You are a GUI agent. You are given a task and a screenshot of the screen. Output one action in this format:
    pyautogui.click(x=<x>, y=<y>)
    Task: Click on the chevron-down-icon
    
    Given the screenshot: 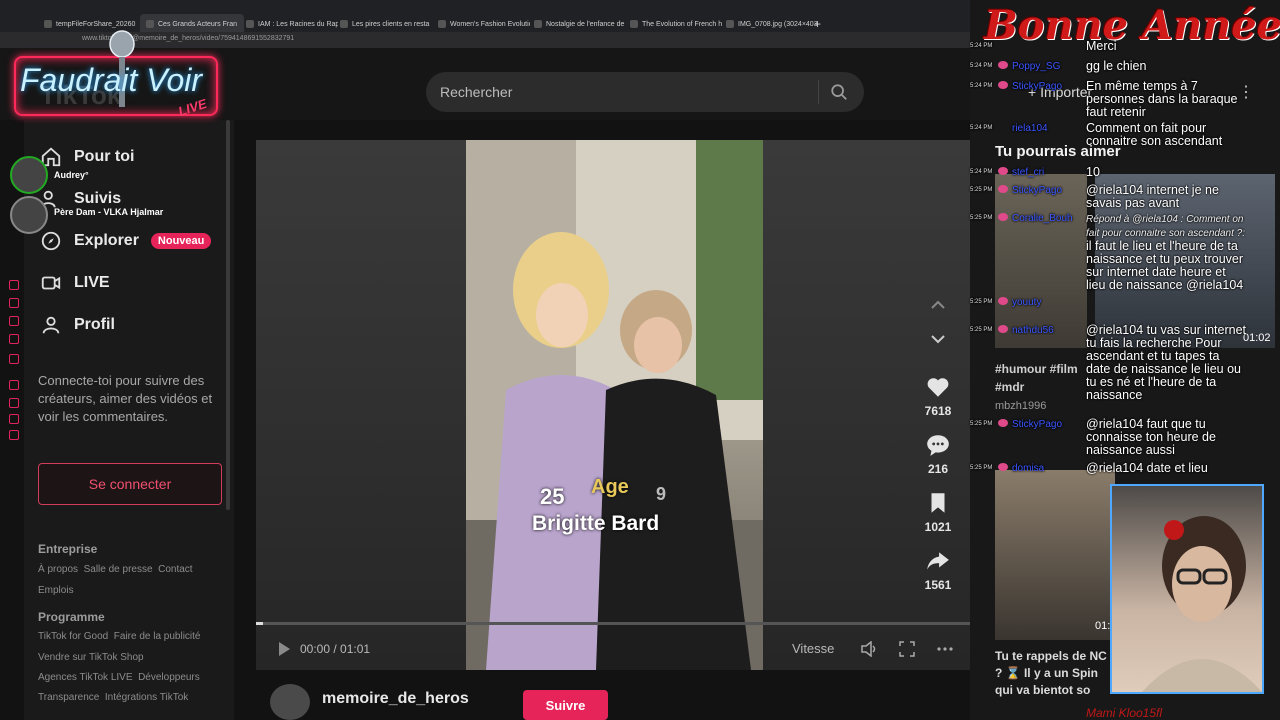 What is the action you would take?
    pyautogui.click(x=938, y=339)
    